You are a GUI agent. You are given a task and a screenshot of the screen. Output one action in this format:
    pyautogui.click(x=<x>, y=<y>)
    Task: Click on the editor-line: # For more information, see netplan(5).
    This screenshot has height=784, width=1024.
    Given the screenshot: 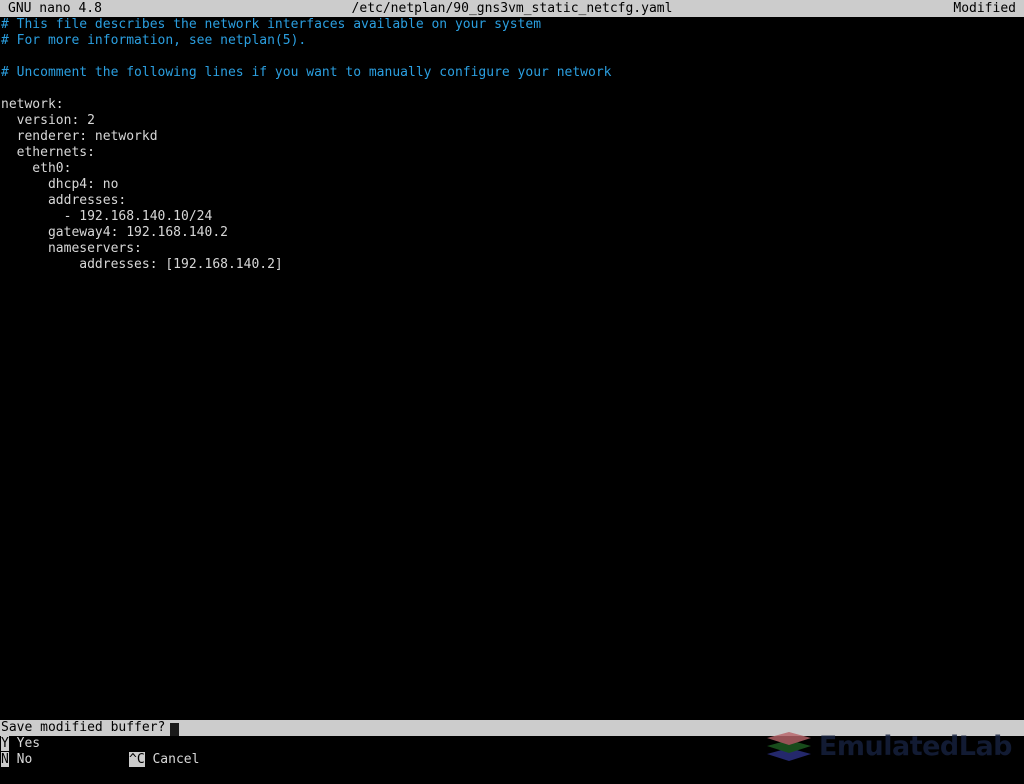 What is the action you would take?
    pyautogui.click(x=154, y=40)
    